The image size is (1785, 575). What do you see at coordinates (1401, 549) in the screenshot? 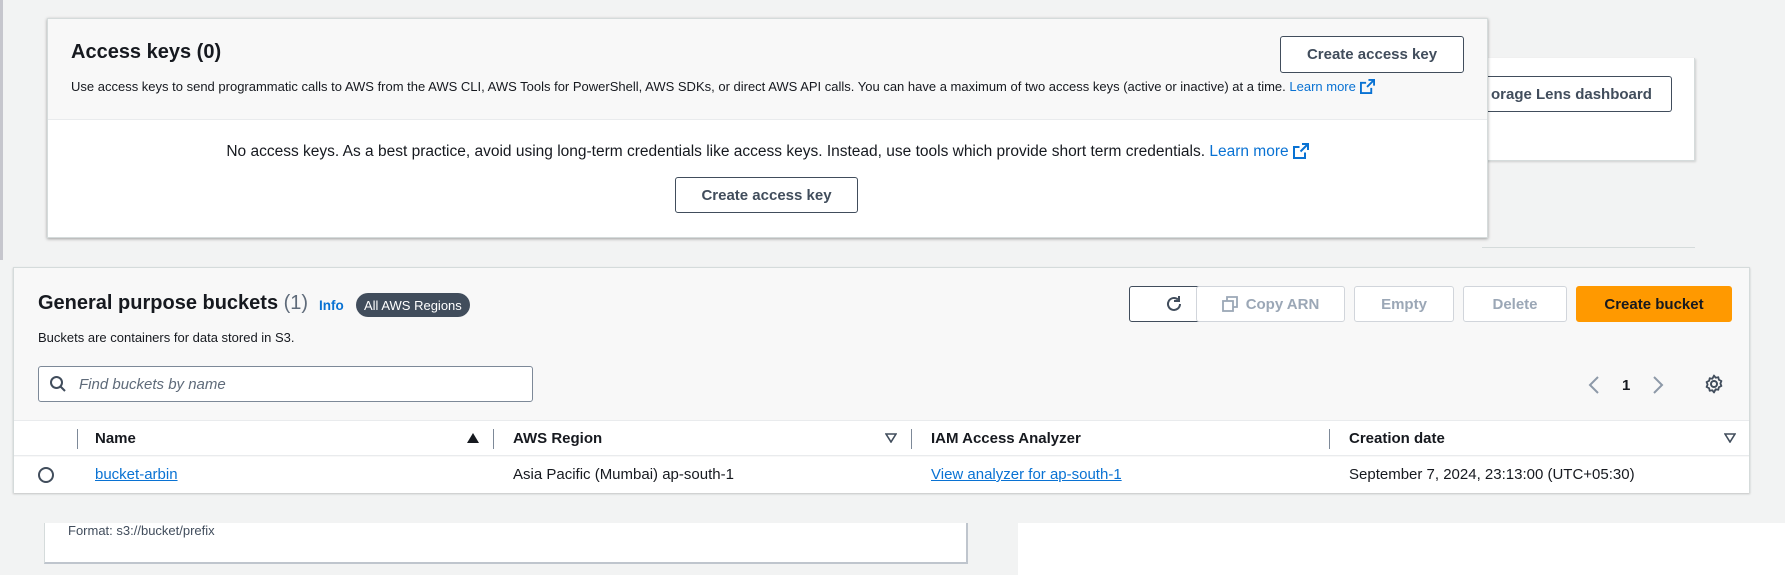
I see `lower-right-panel` at bounding box center [1401, 549].